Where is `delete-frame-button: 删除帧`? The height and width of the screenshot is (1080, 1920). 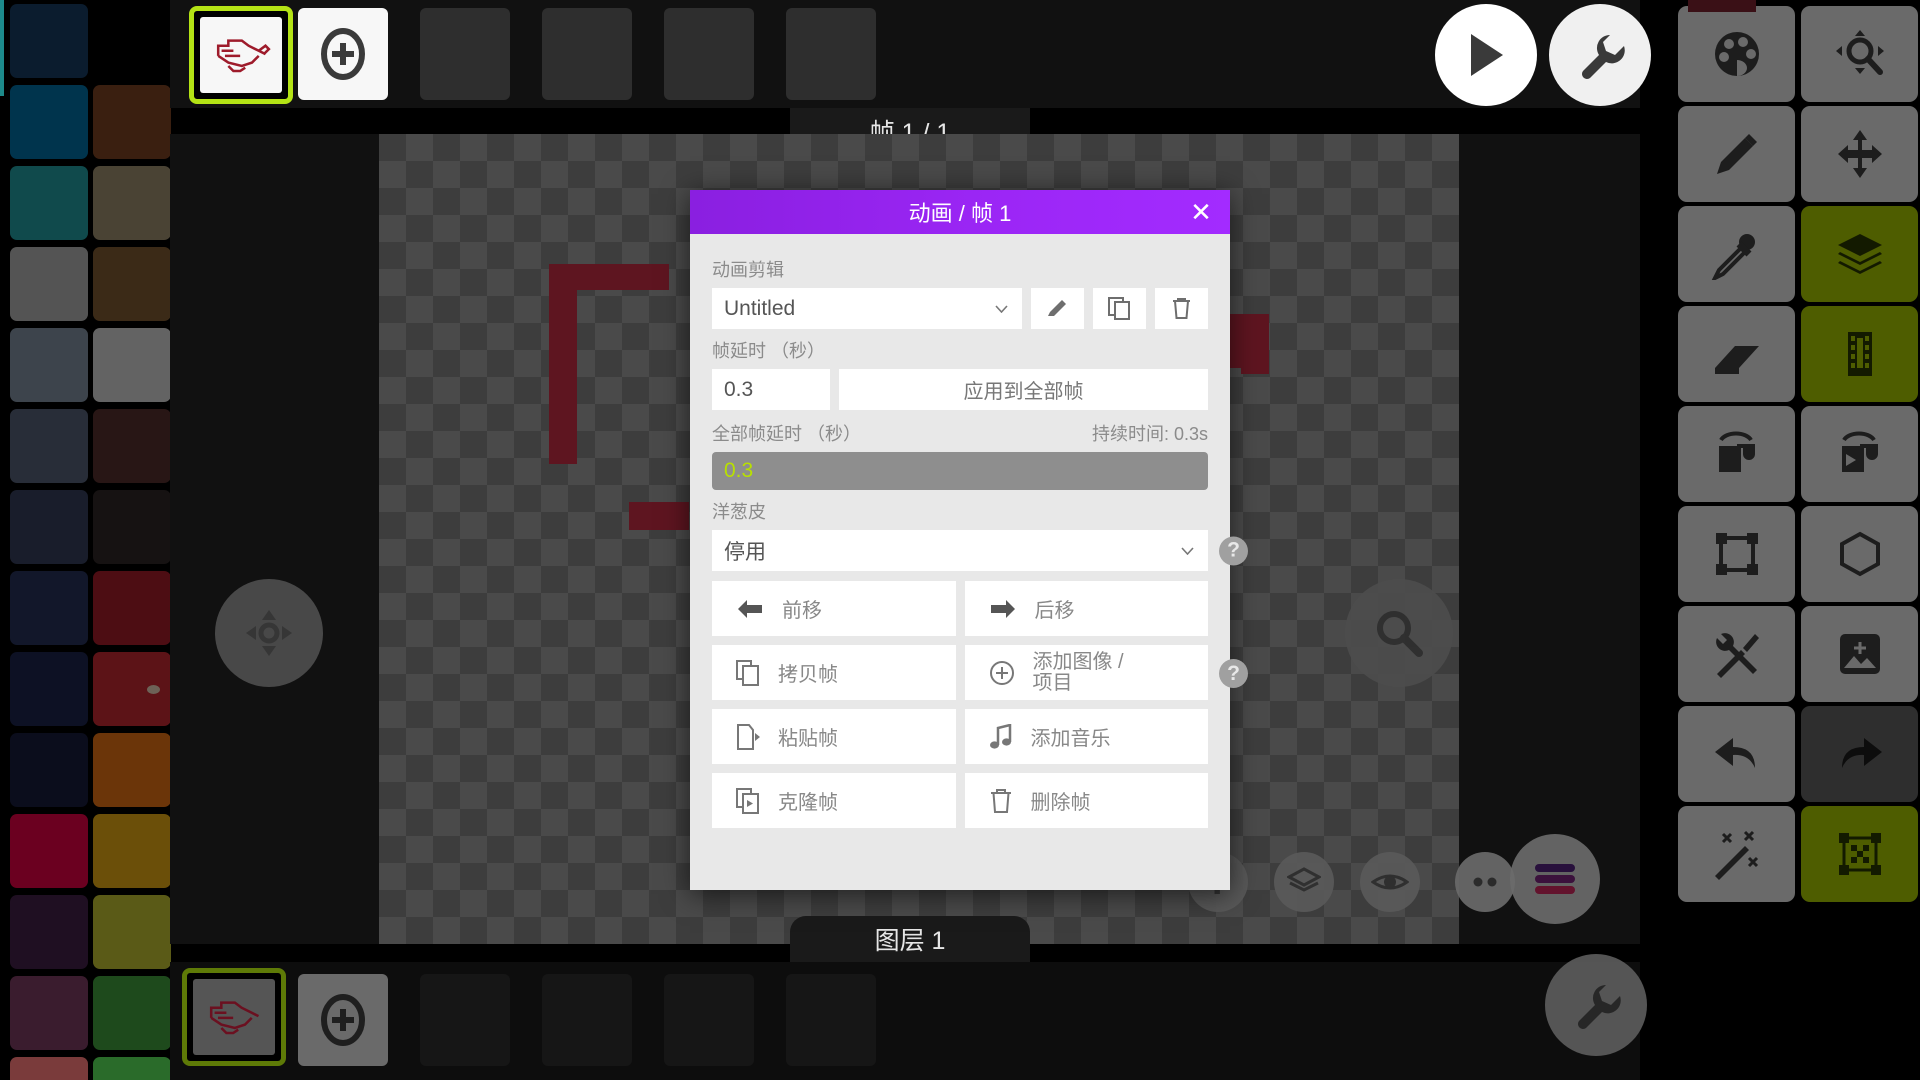
delete-frame-button: 删除帧 is located at coordinates (1086, 800).